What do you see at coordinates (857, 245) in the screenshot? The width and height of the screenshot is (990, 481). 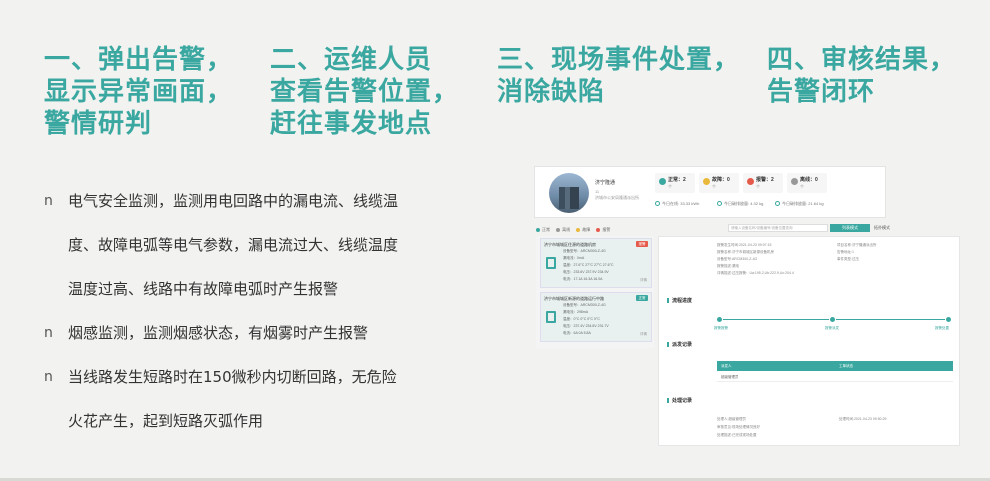 I see `info-line: 项目名称:济宁隆通派出所` at bounding box center [857, 245].